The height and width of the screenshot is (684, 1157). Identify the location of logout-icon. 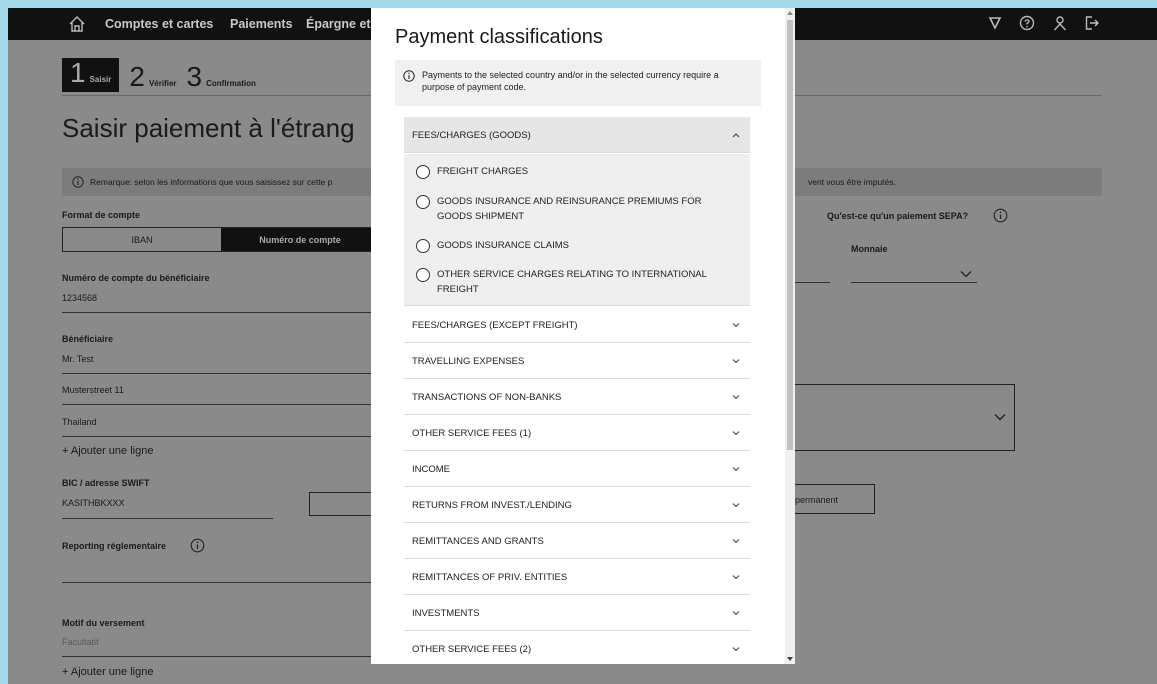
(1092, 23).